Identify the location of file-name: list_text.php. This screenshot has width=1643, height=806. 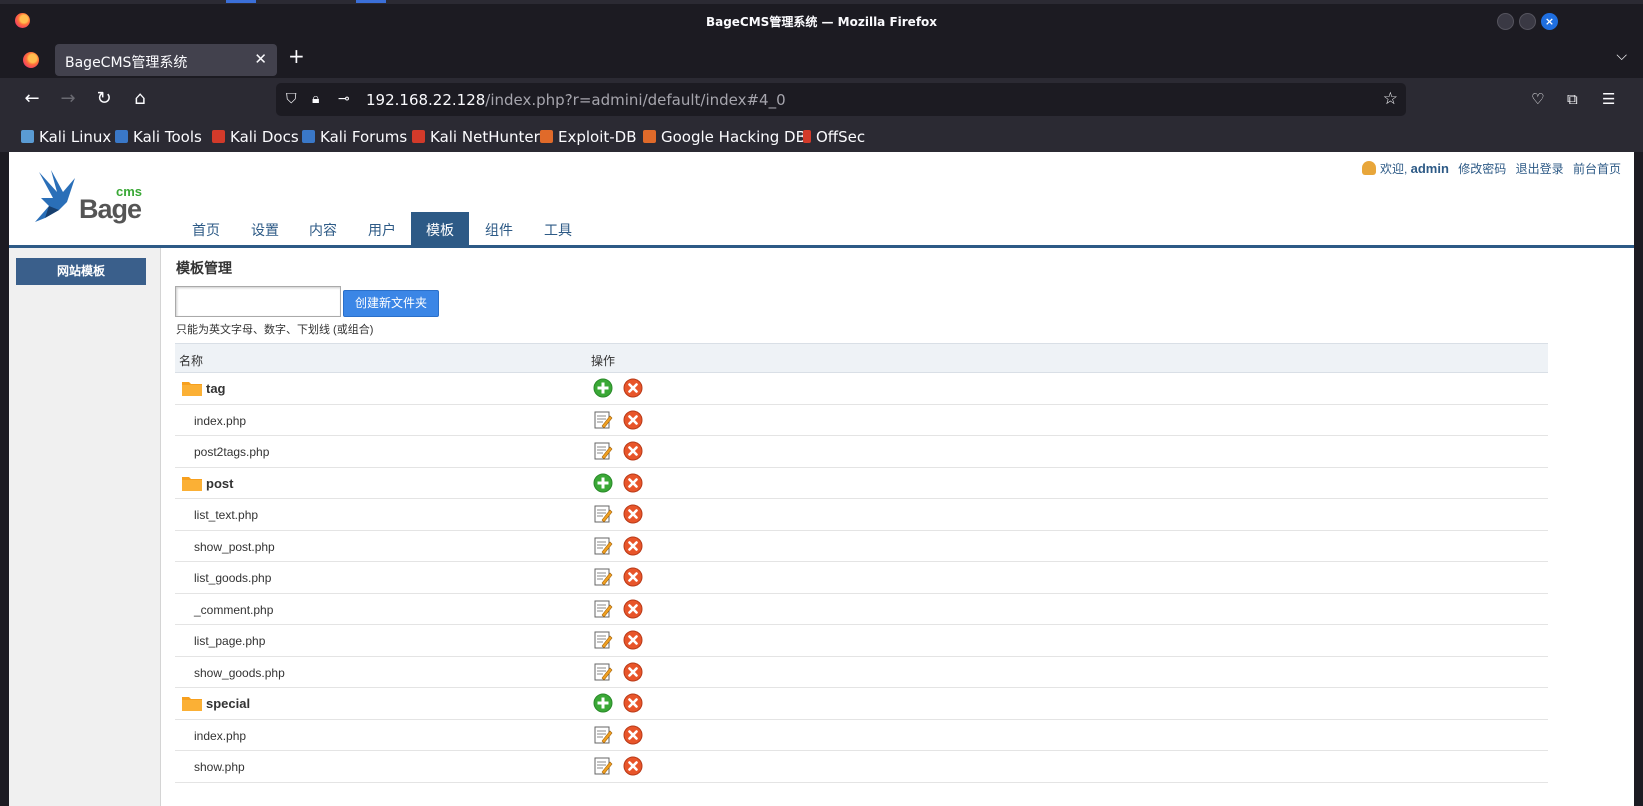
(226, 515).